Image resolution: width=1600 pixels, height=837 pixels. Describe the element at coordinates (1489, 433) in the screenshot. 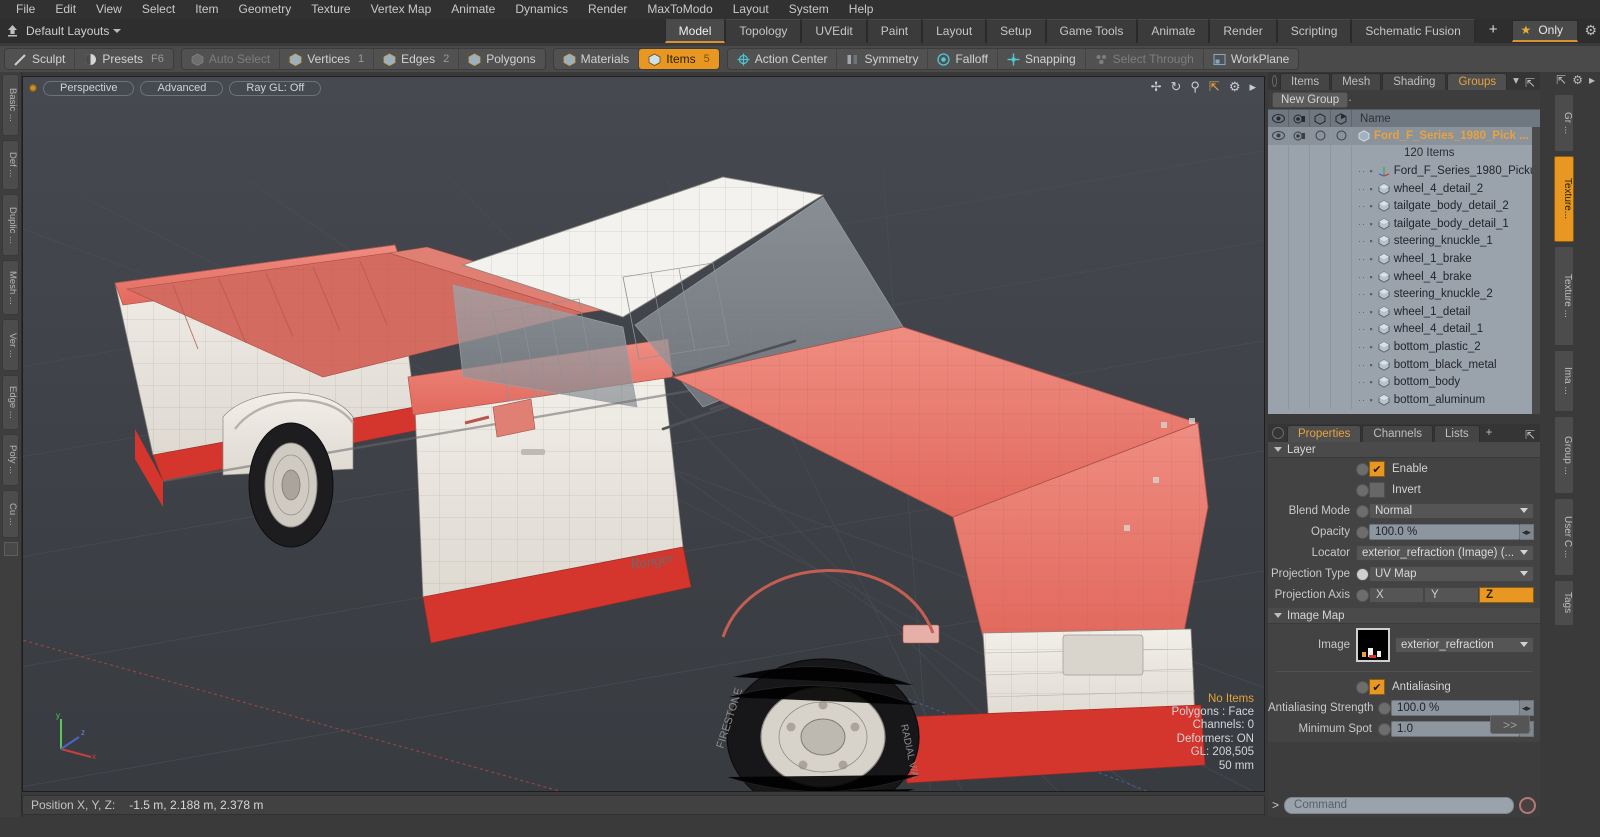

I see `add-properties-tab-button: +` at that location.